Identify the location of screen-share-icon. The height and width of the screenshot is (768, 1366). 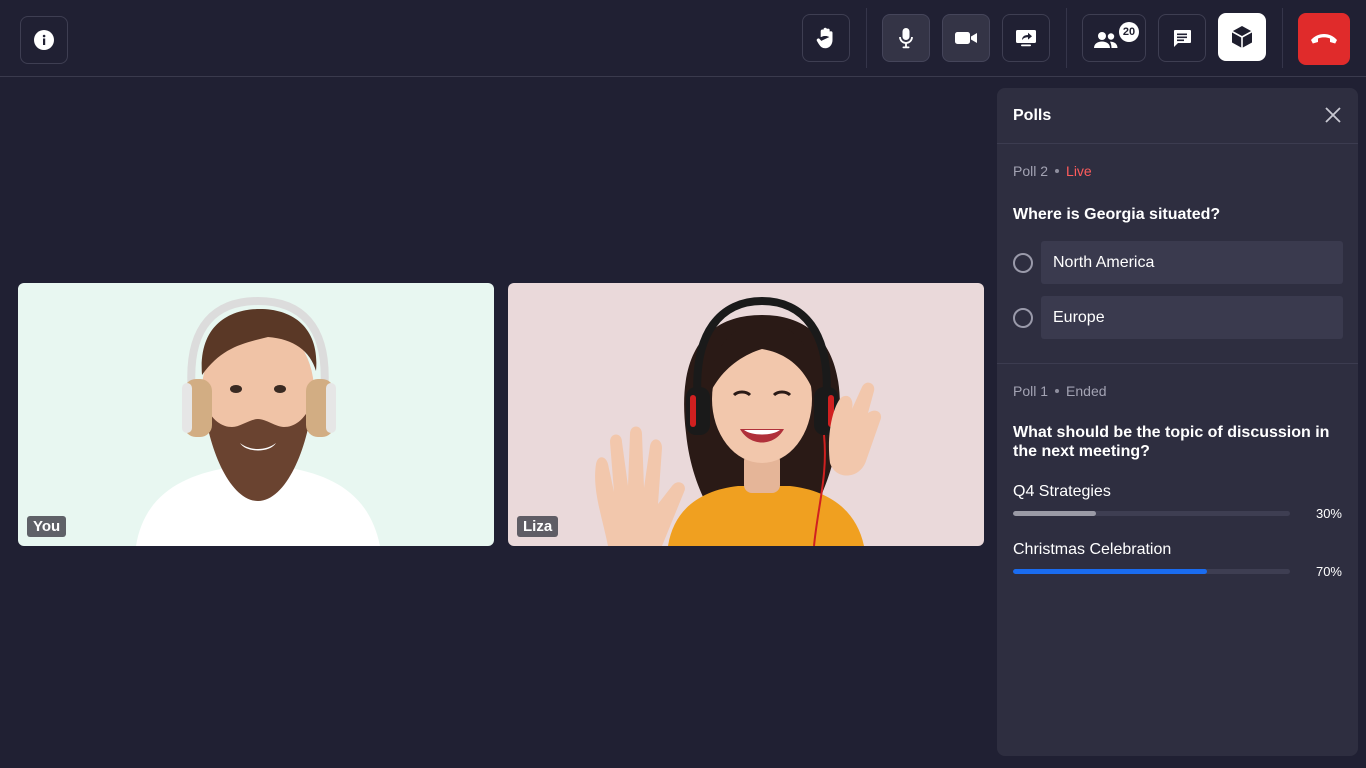
(1026, 38).